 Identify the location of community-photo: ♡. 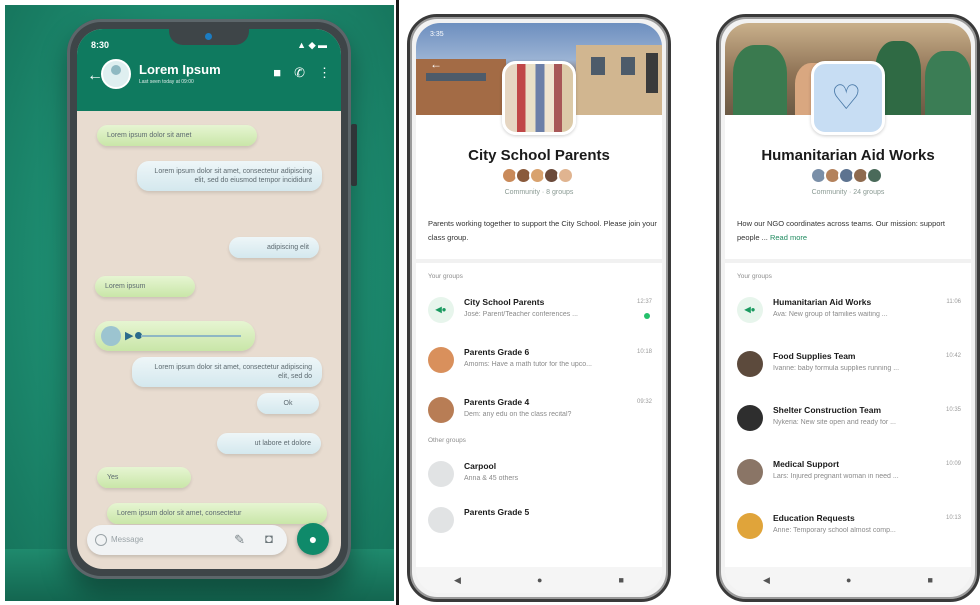
(848, 98).